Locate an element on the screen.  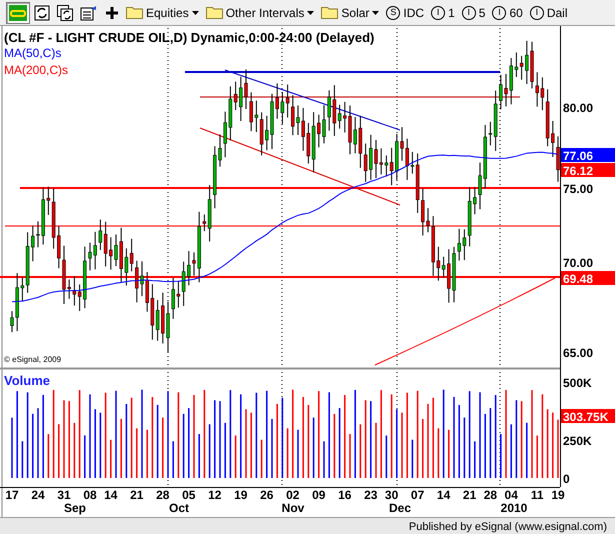
interval-button: S IDC is located at coordinates (405, 13).